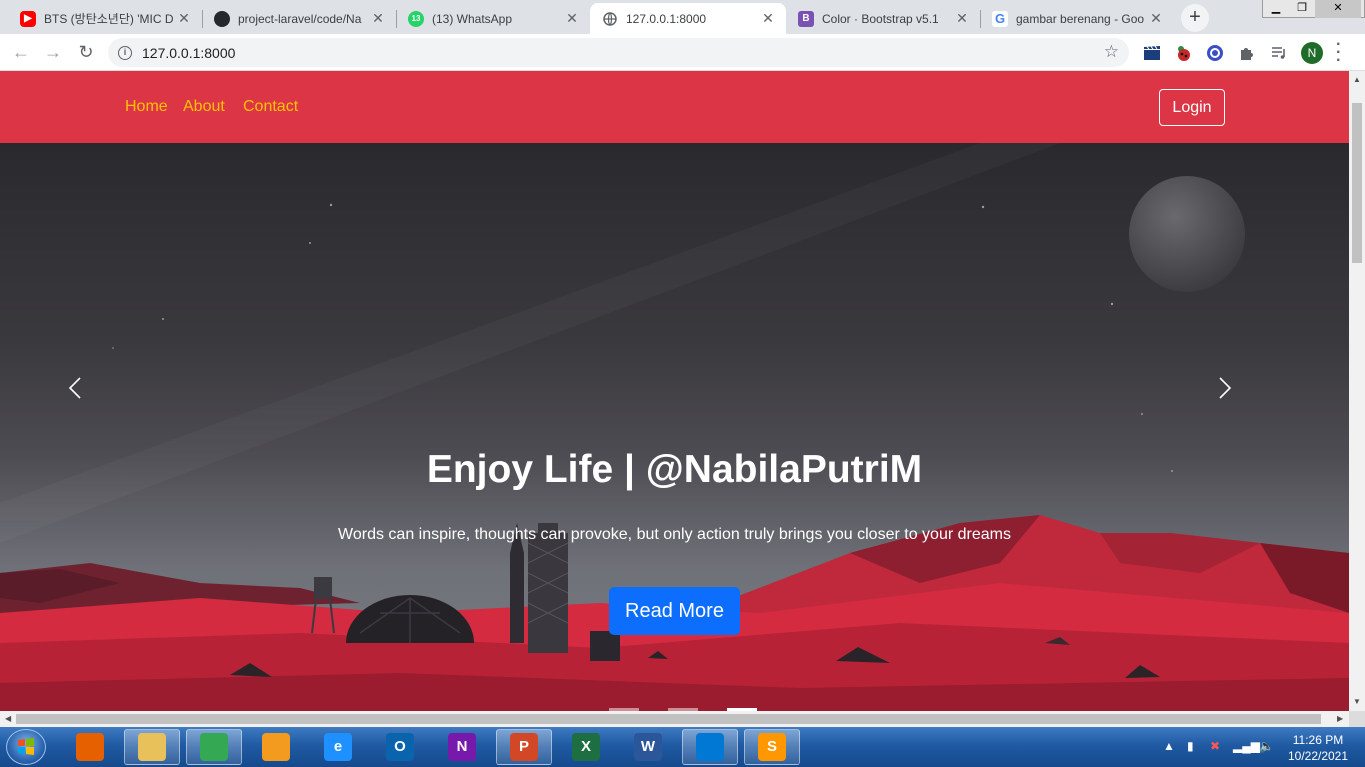 Image resolution: width=1365 pixels, height=767 pixels. Describe the element at coordinates (146, 107) in the screenshot. I see `nav-link-home: Home` at that location.